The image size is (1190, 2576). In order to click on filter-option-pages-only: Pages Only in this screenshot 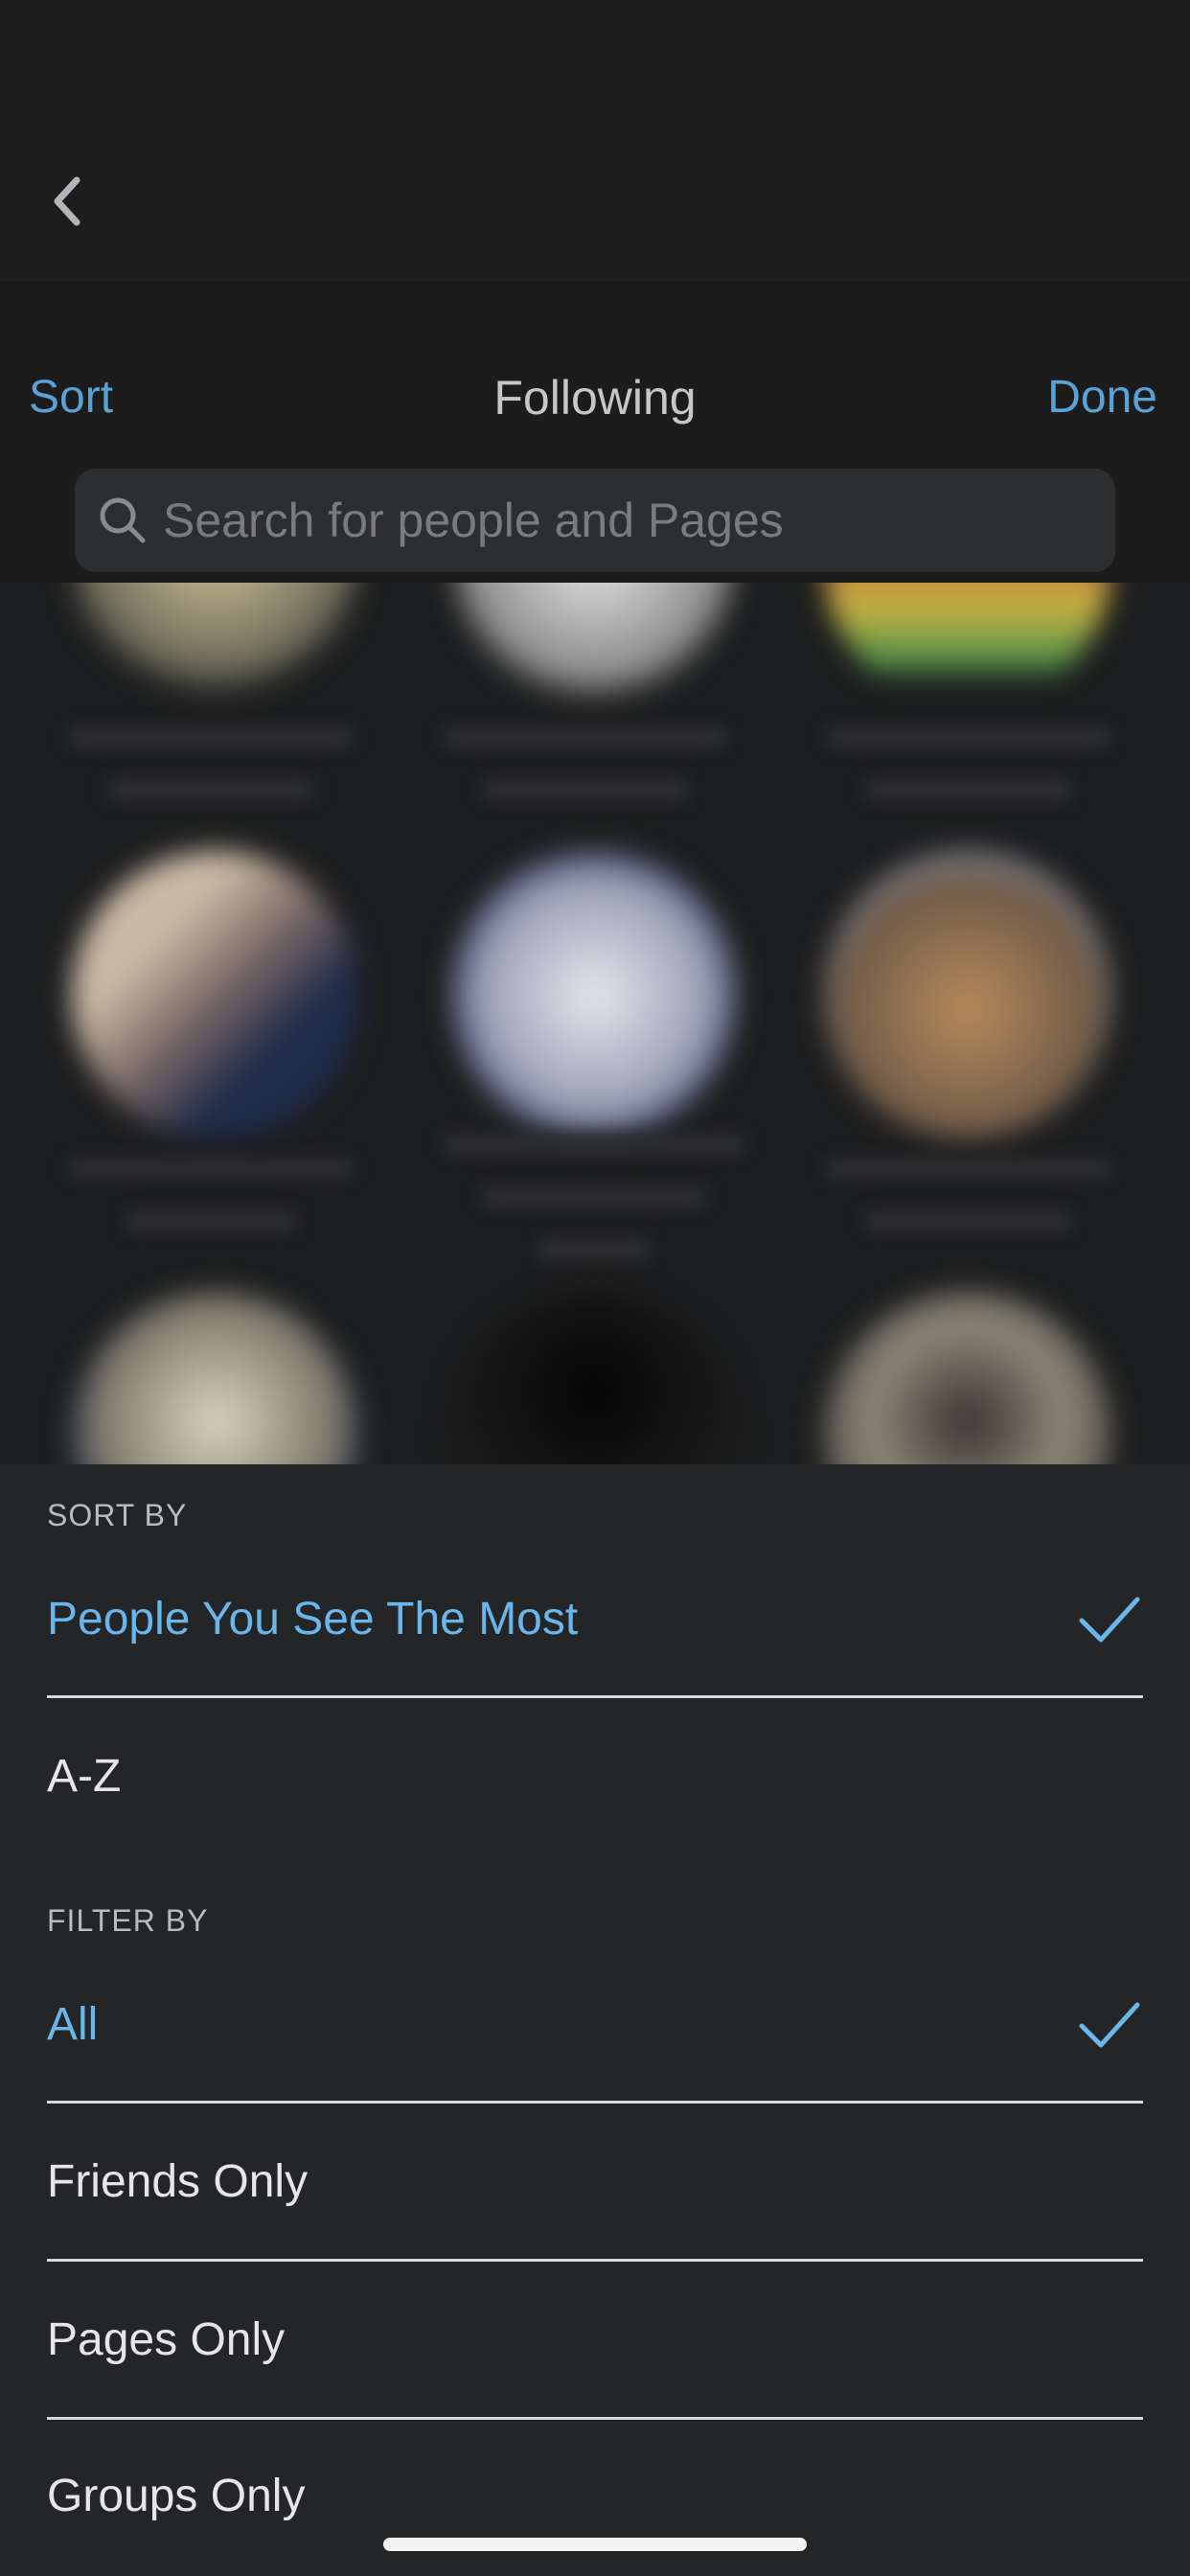, I will do `click(595, 2340)`.